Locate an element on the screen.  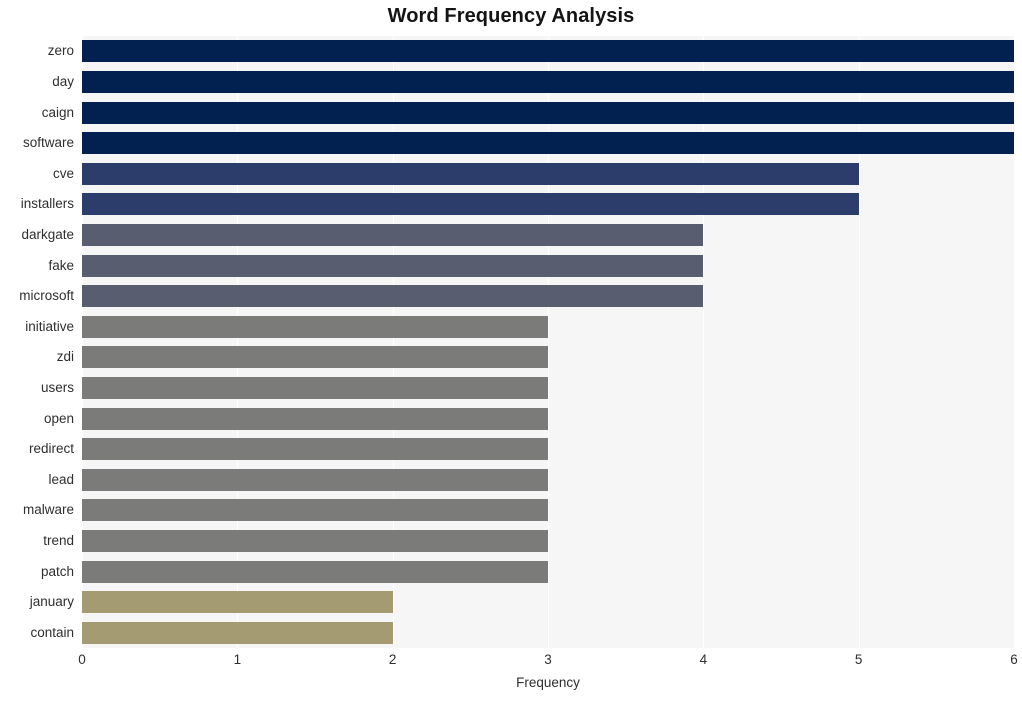
y-axis-tick-label: software is located at coordinates (48, 143).